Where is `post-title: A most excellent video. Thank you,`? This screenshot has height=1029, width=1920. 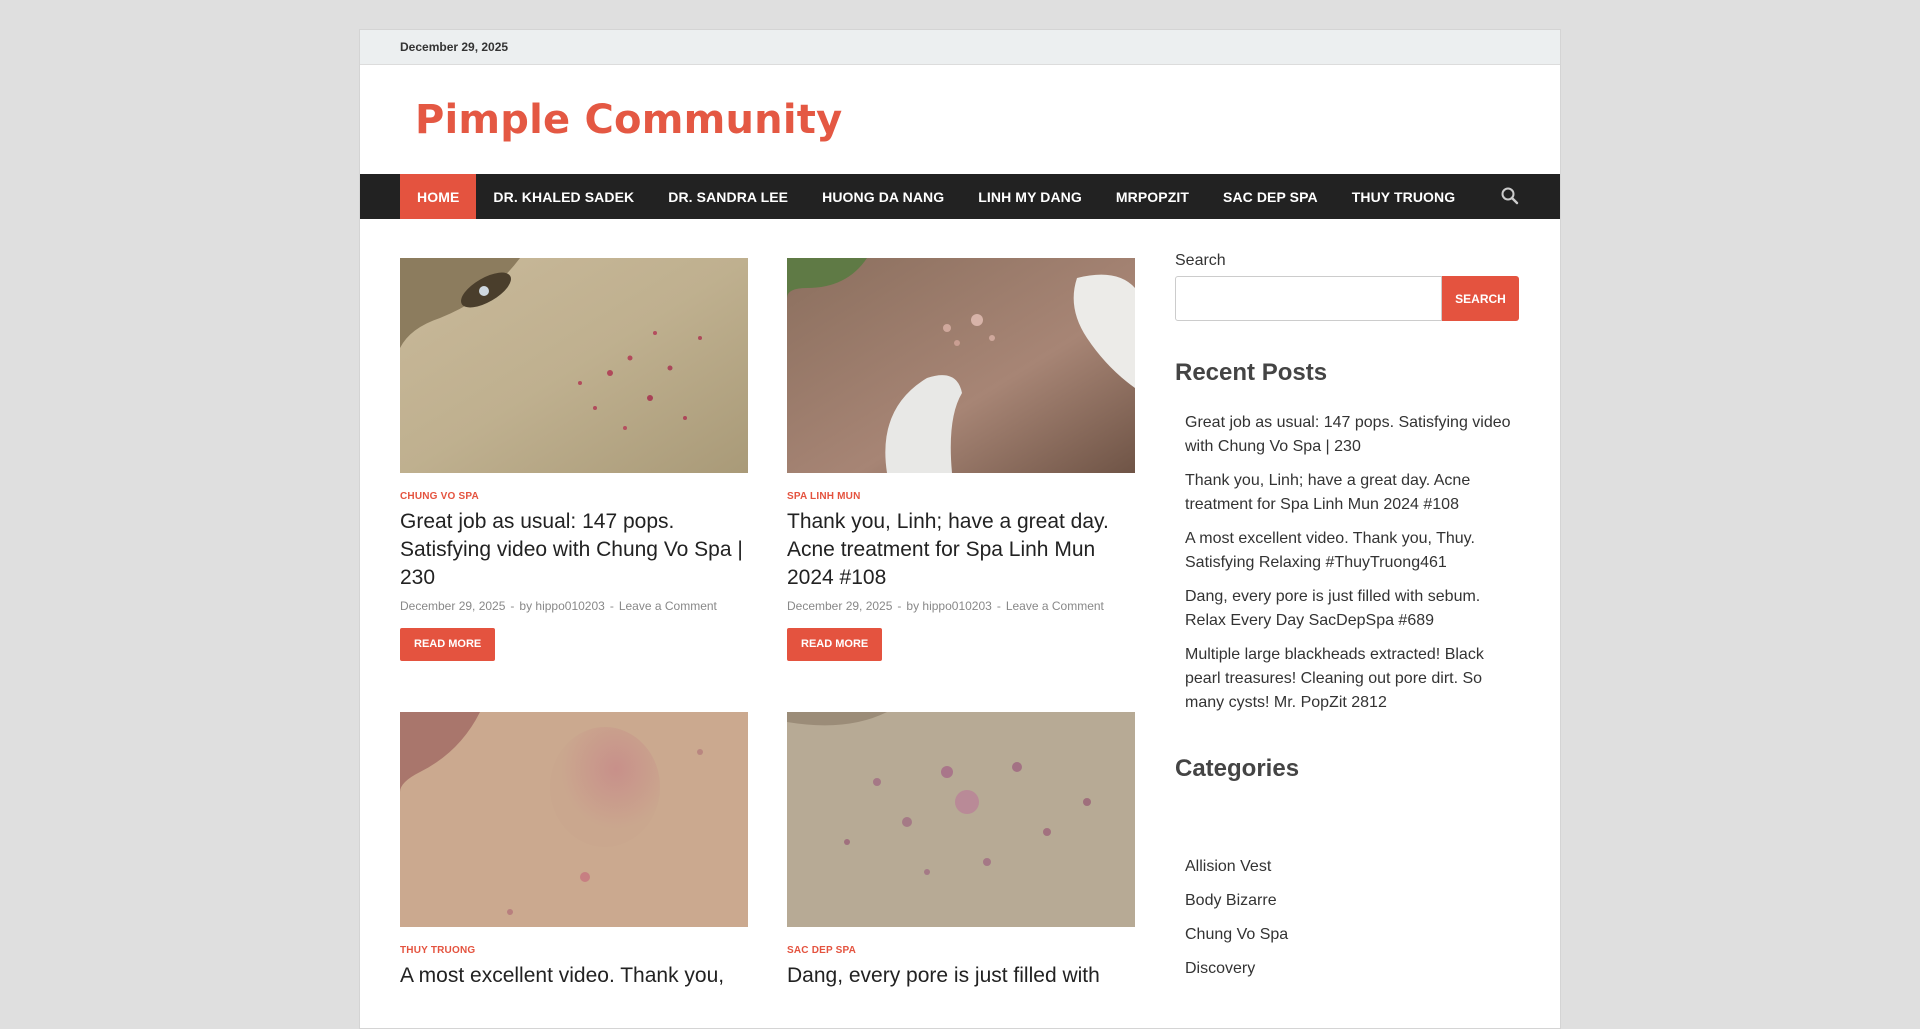
post-title: A most excellent video. Thank you, is located at coordinates (574, 976).